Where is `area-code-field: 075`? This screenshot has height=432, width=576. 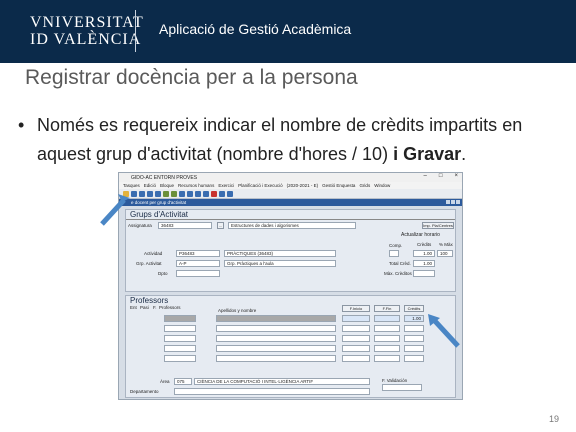
area-code-field: 075 is located at coordinates (183, 381).